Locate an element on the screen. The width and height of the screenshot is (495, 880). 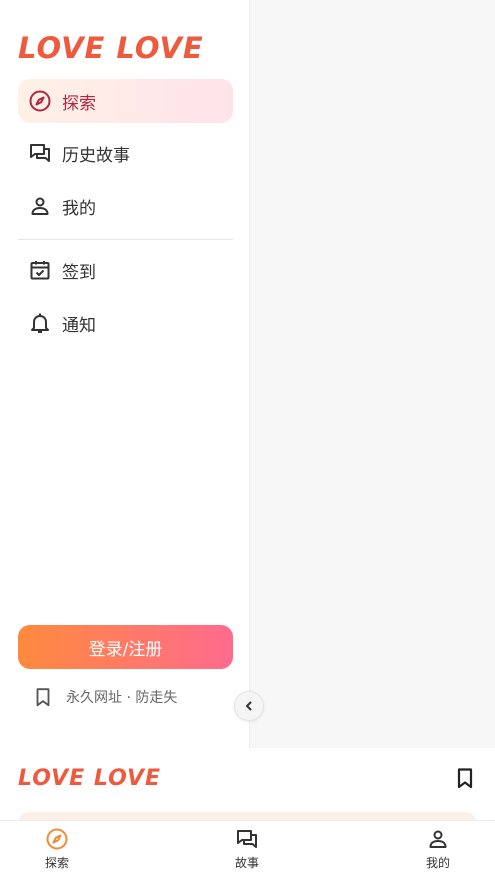
tab-stories: 故事 is located at coordinates (247, 850).